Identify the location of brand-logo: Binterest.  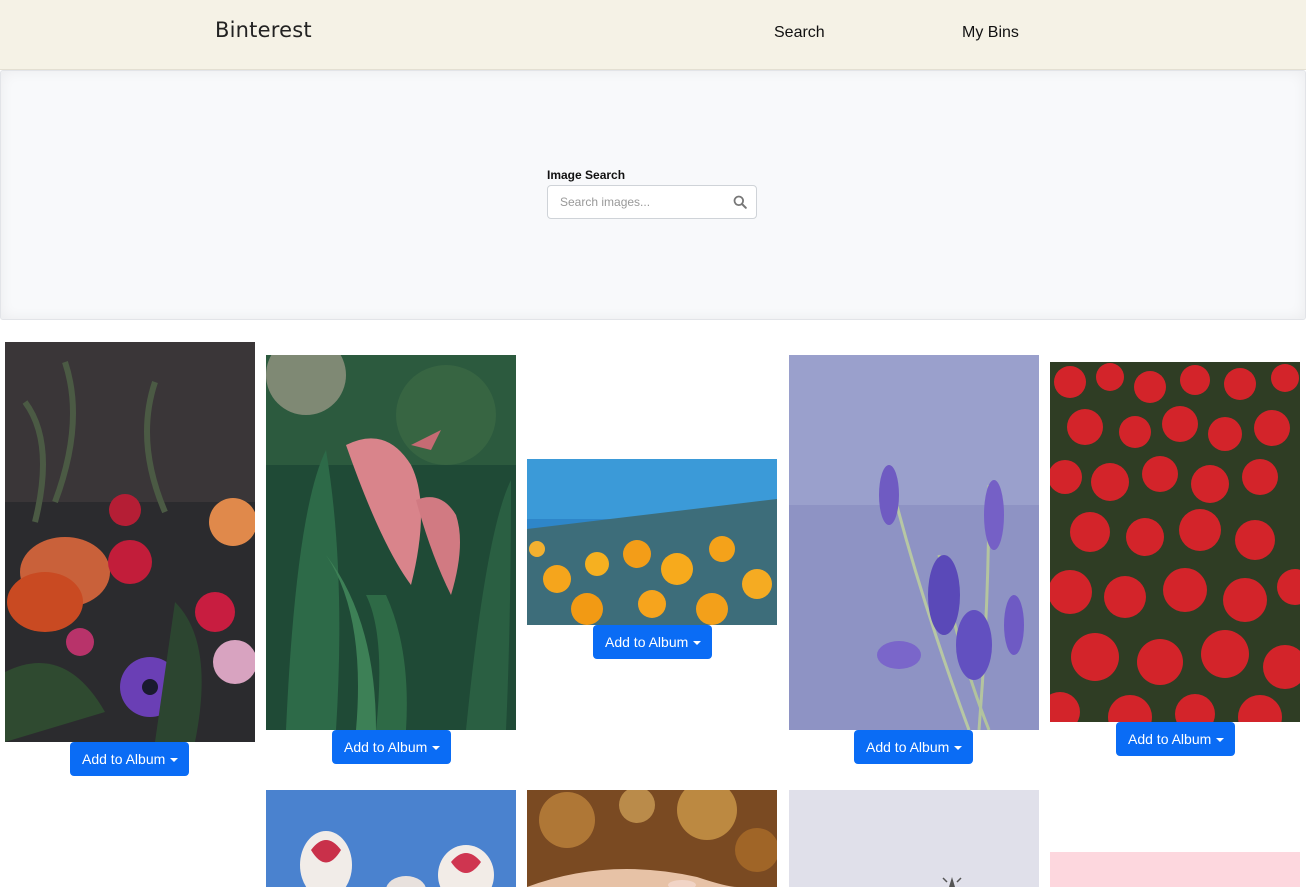
(263, 30).